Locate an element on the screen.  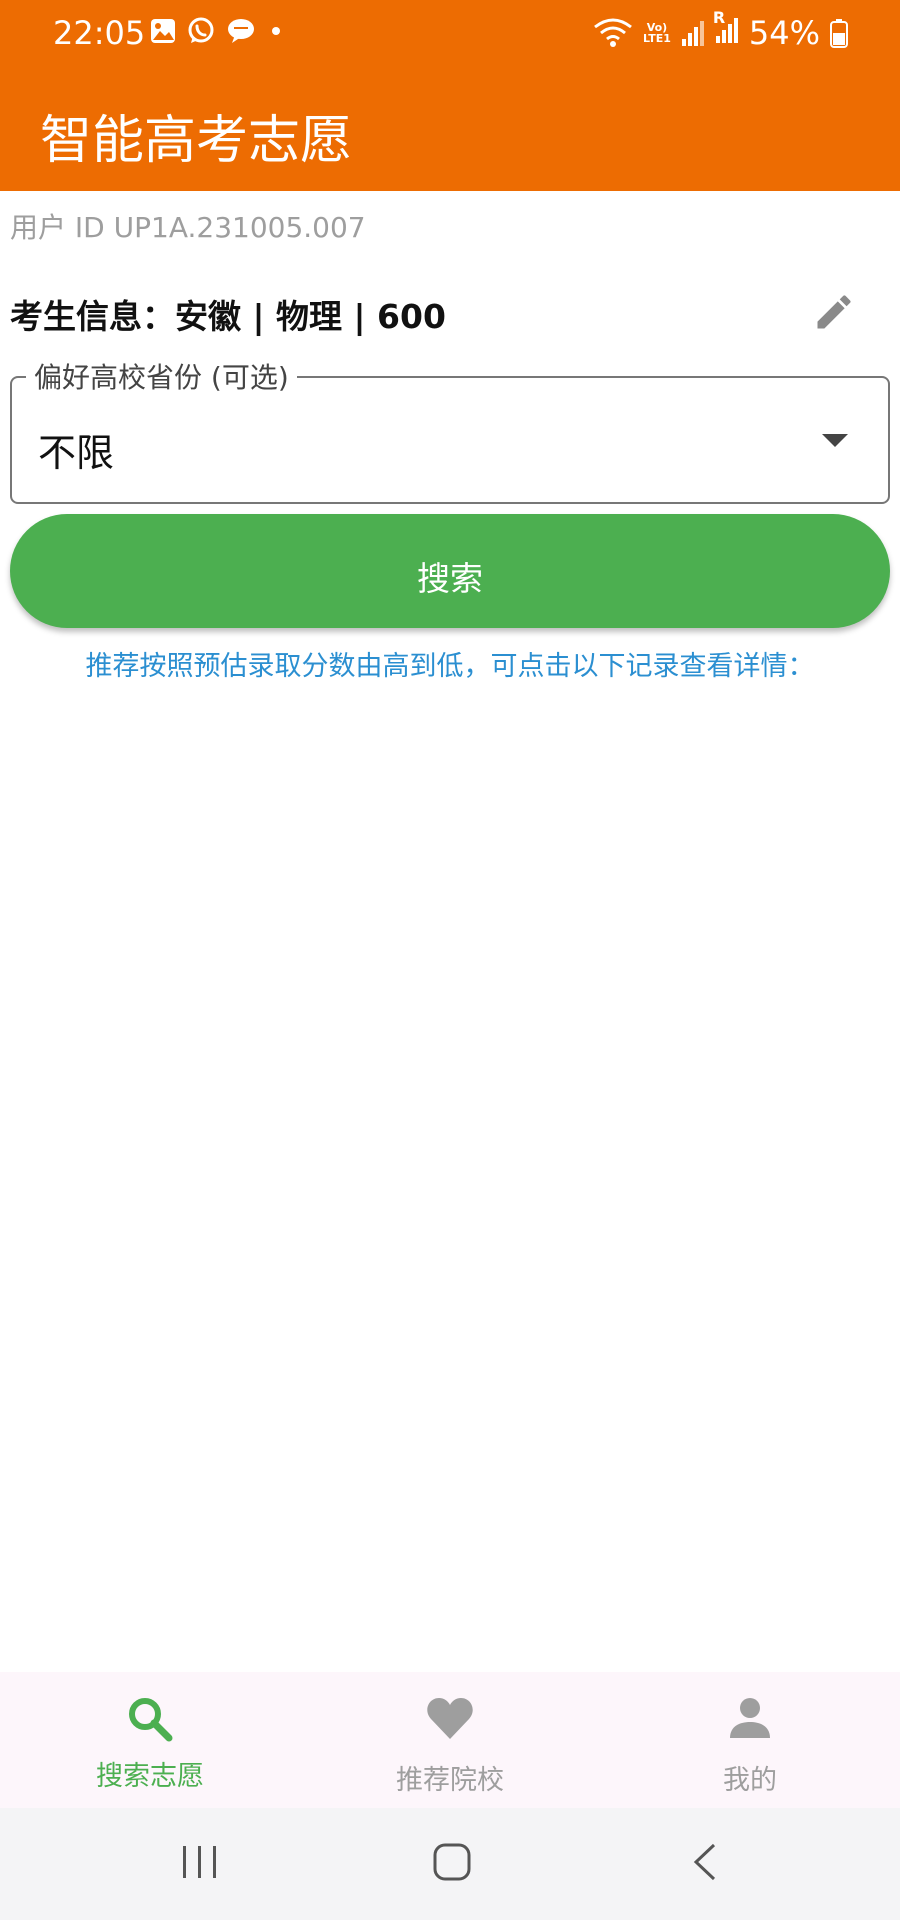
app-bar: 智能高考志愿 is located at coordinates (450, 128).